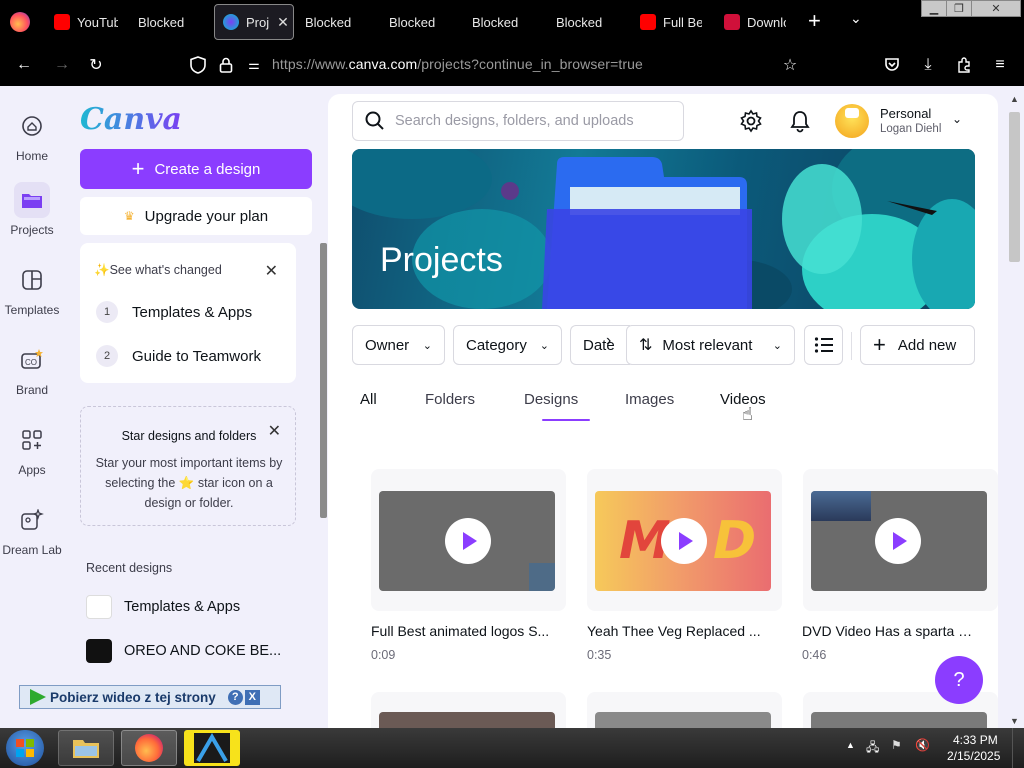 The width and height of the screenshot is (1024, 768). What do you see at coordinates (507, 345) in the screenshot?
I see `category-filter: Category ⌄` at bounding box center [507, 345].